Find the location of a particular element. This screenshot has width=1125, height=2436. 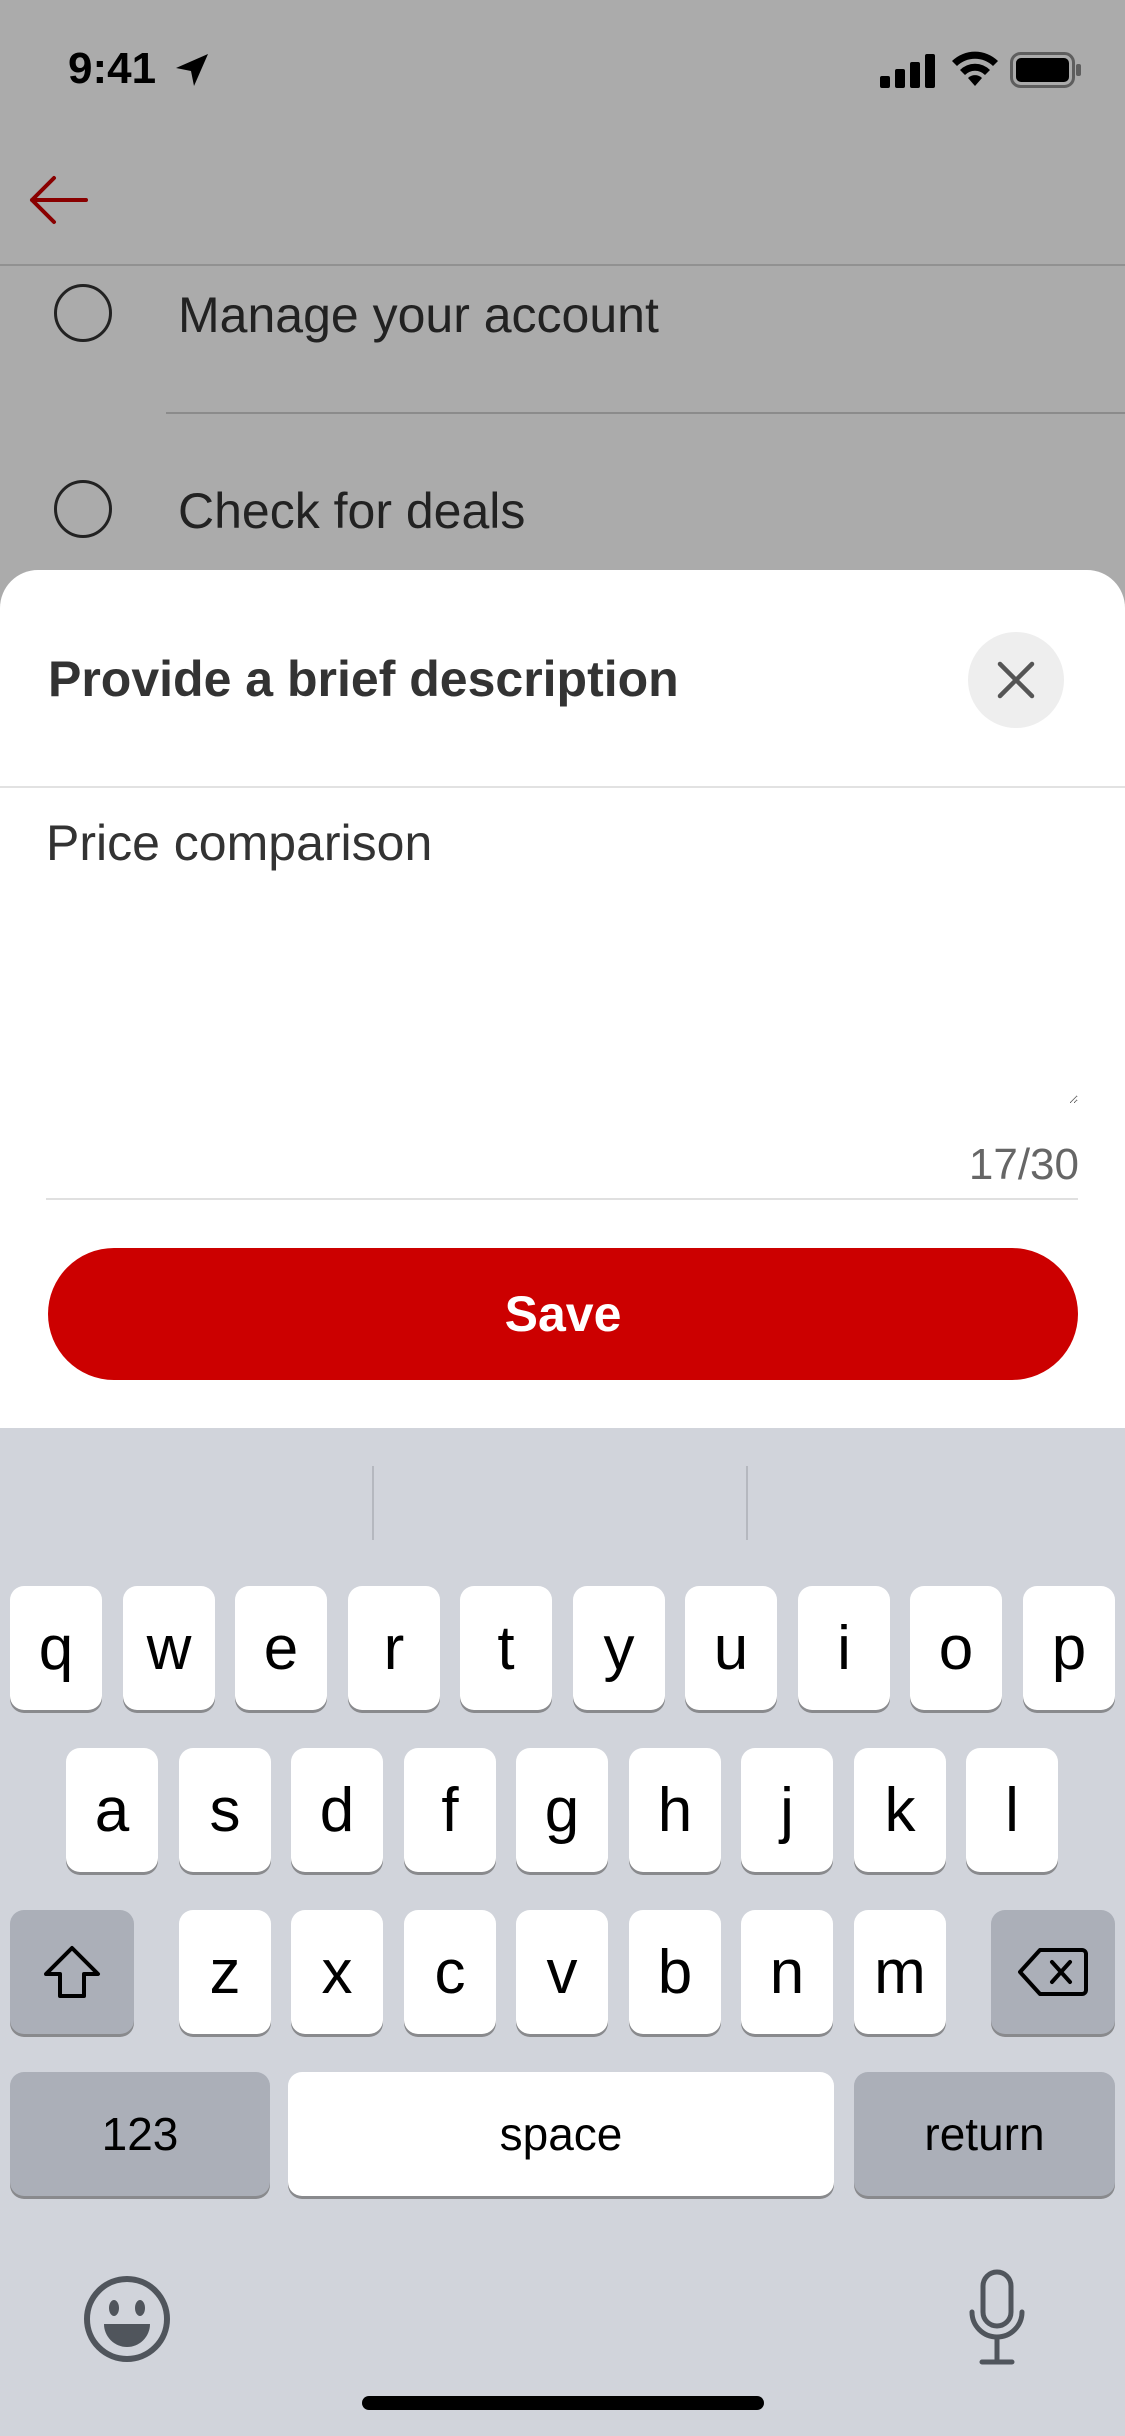

emoji-icon is located at coordinates (127, 2319).